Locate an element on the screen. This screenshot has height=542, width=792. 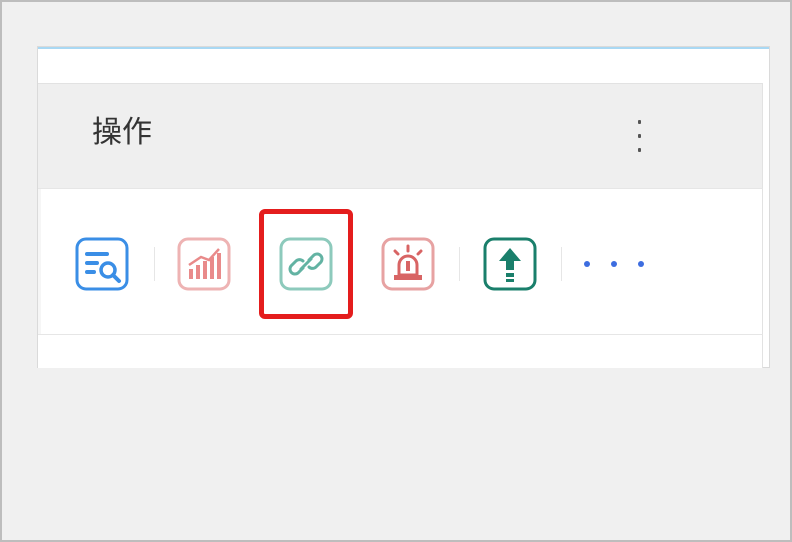
accent-line is located at coordinates (403, 48).